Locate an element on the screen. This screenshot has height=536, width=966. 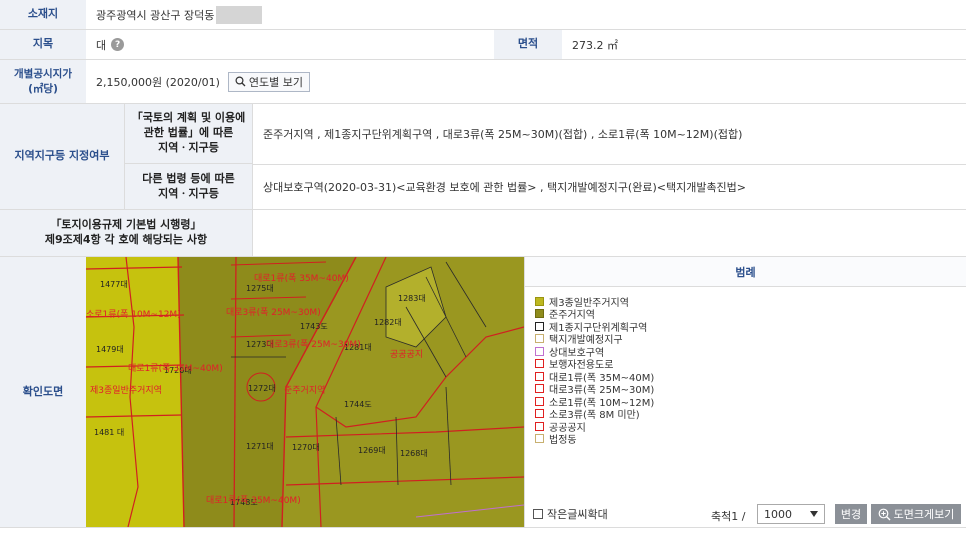
parcel-label: 1269대 is located at coordinates (372, 450).